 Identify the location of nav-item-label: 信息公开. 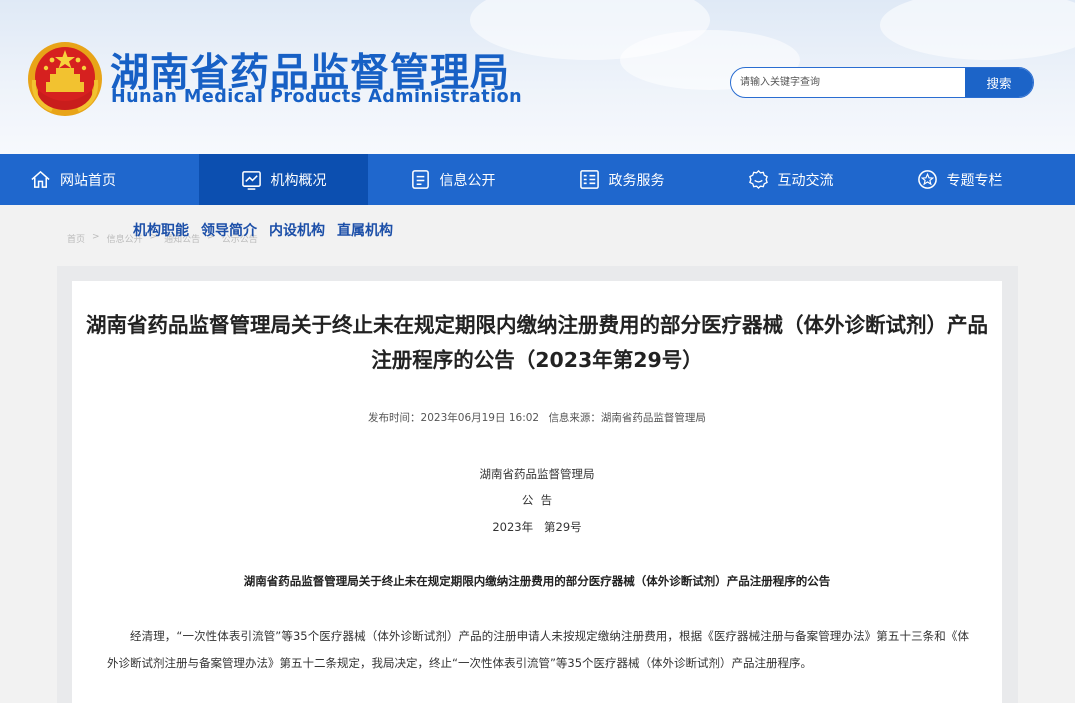
(467, 180).